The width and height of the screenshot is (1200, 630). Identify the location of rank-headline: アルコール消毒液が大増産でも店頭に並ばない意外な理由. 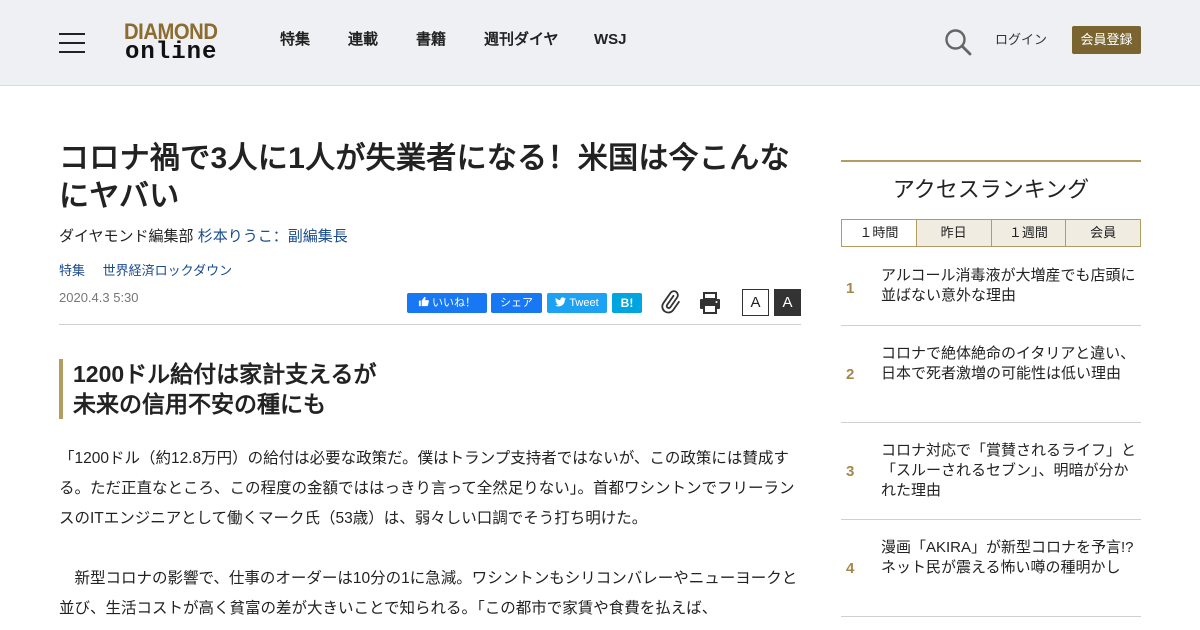
(1010, 286).